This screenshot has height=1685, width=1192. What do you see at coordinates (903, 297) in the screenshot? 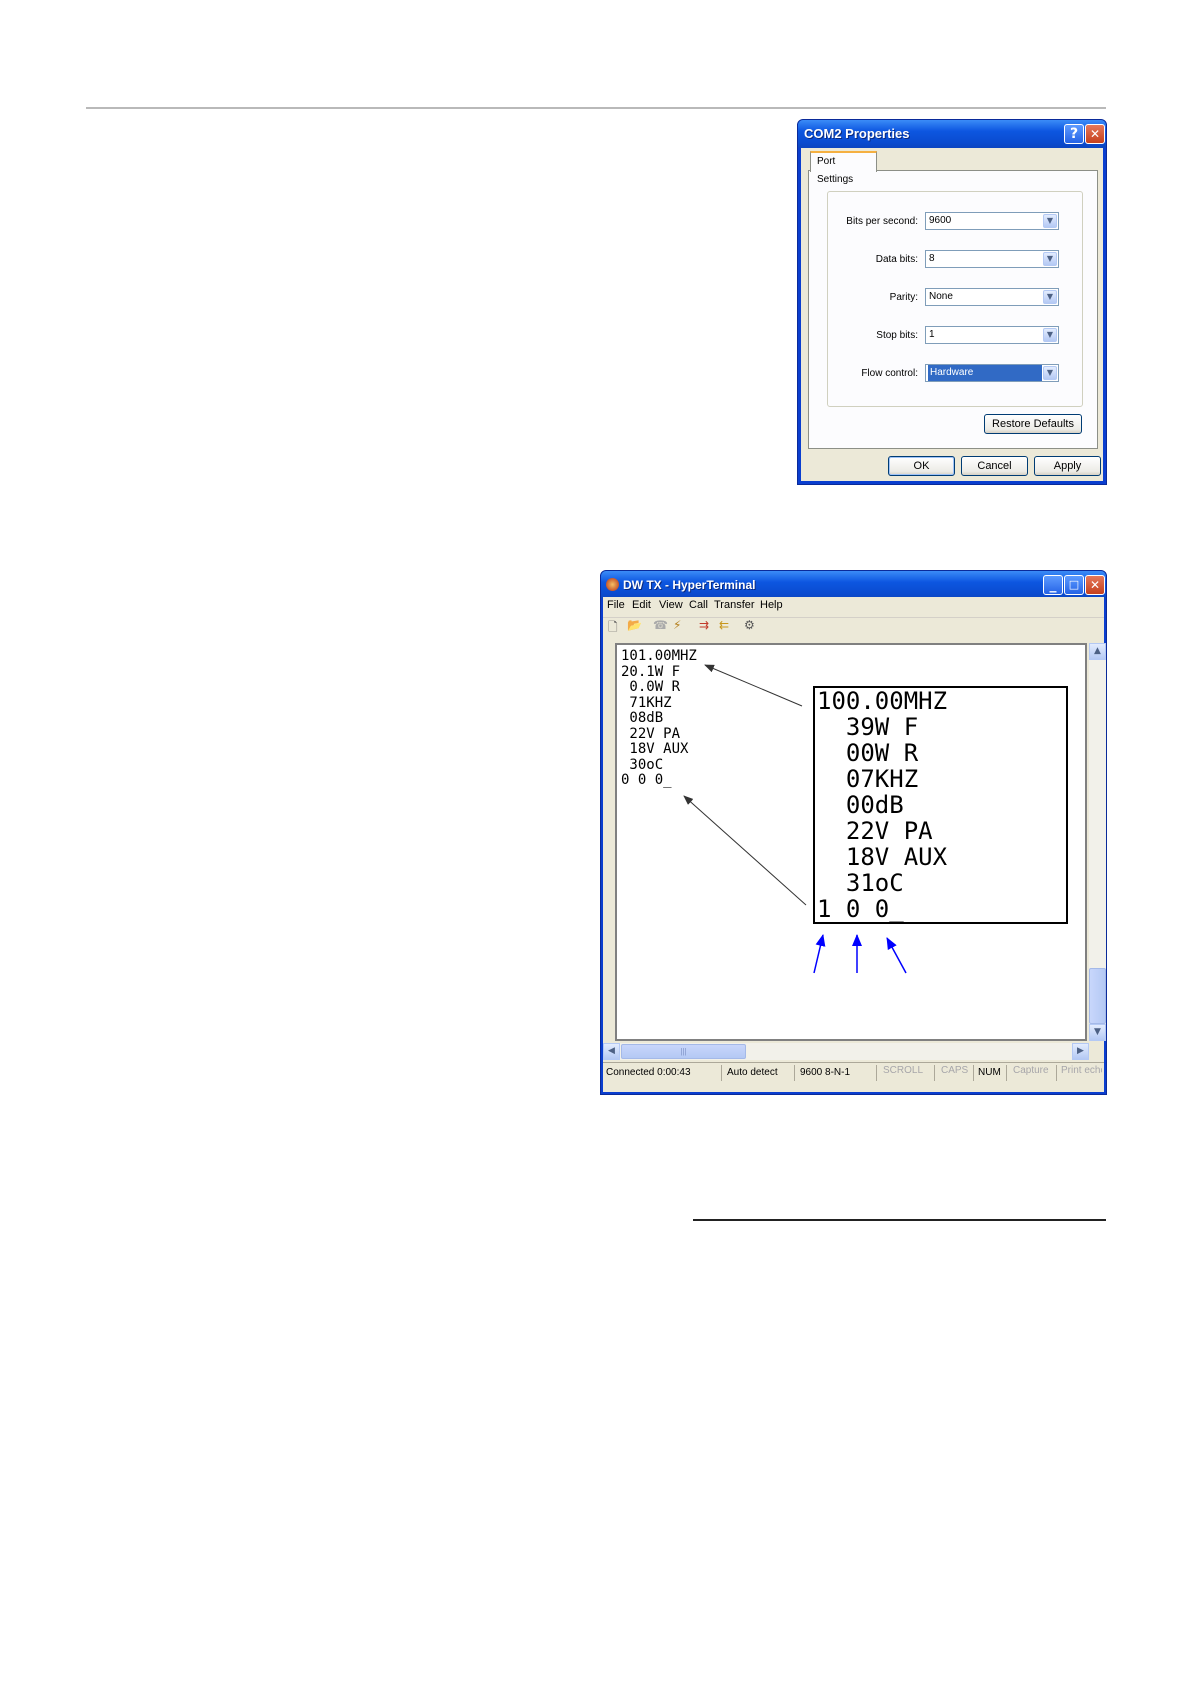
I see `field-label-parity: Parity:` at bounding box center [903, 297].